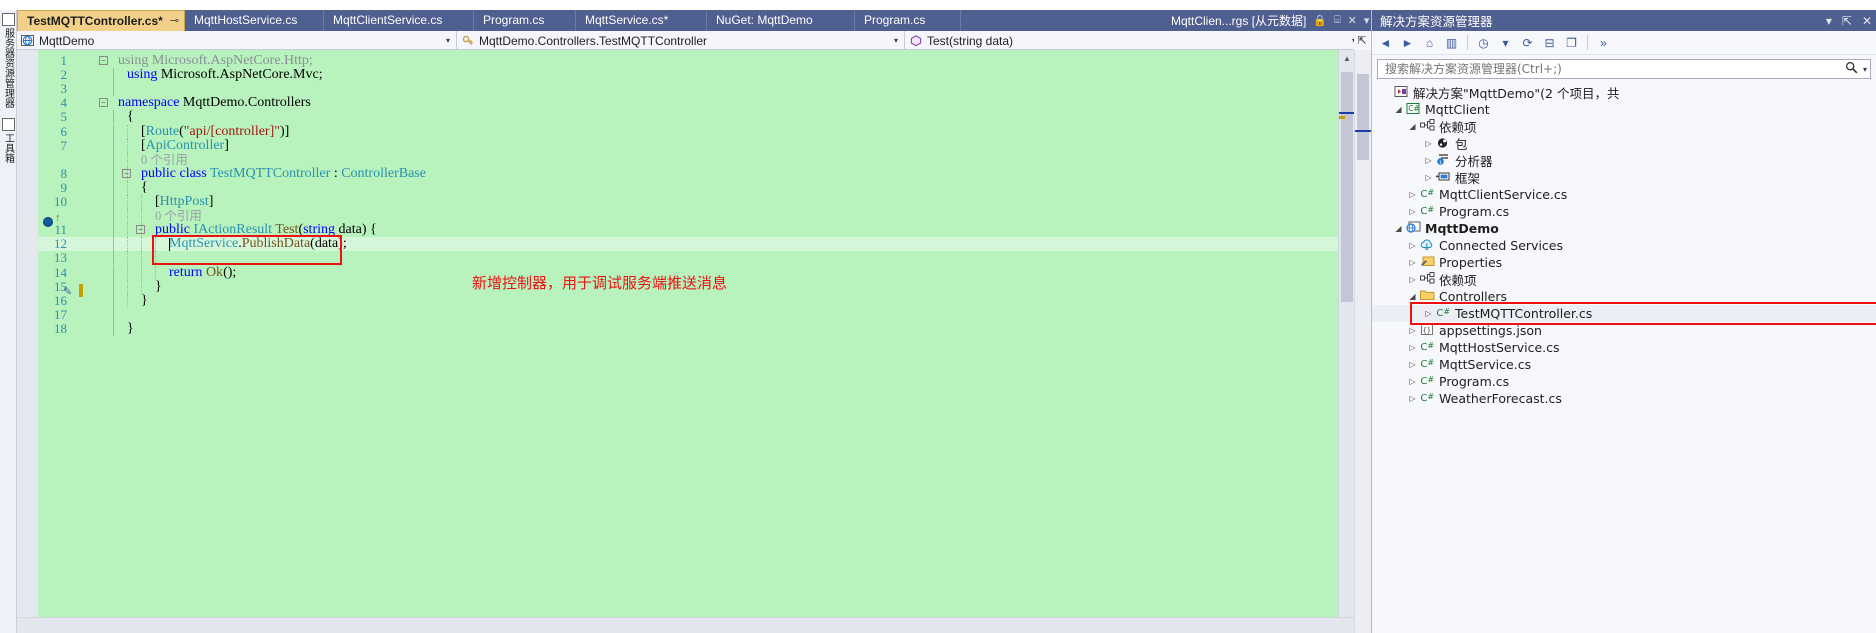 The width and height of the screenshot is (1876, 633). I want to click on tree-item: ▷ 依赖项, so click(1624, 279).